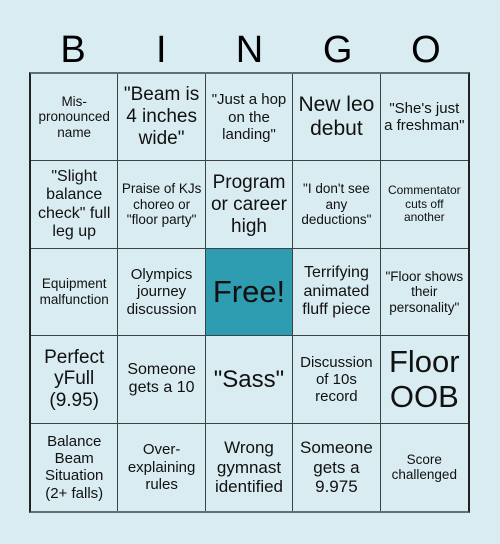  I want to click on bingo-cell: Olympics journey discussion, so click(162, 292).